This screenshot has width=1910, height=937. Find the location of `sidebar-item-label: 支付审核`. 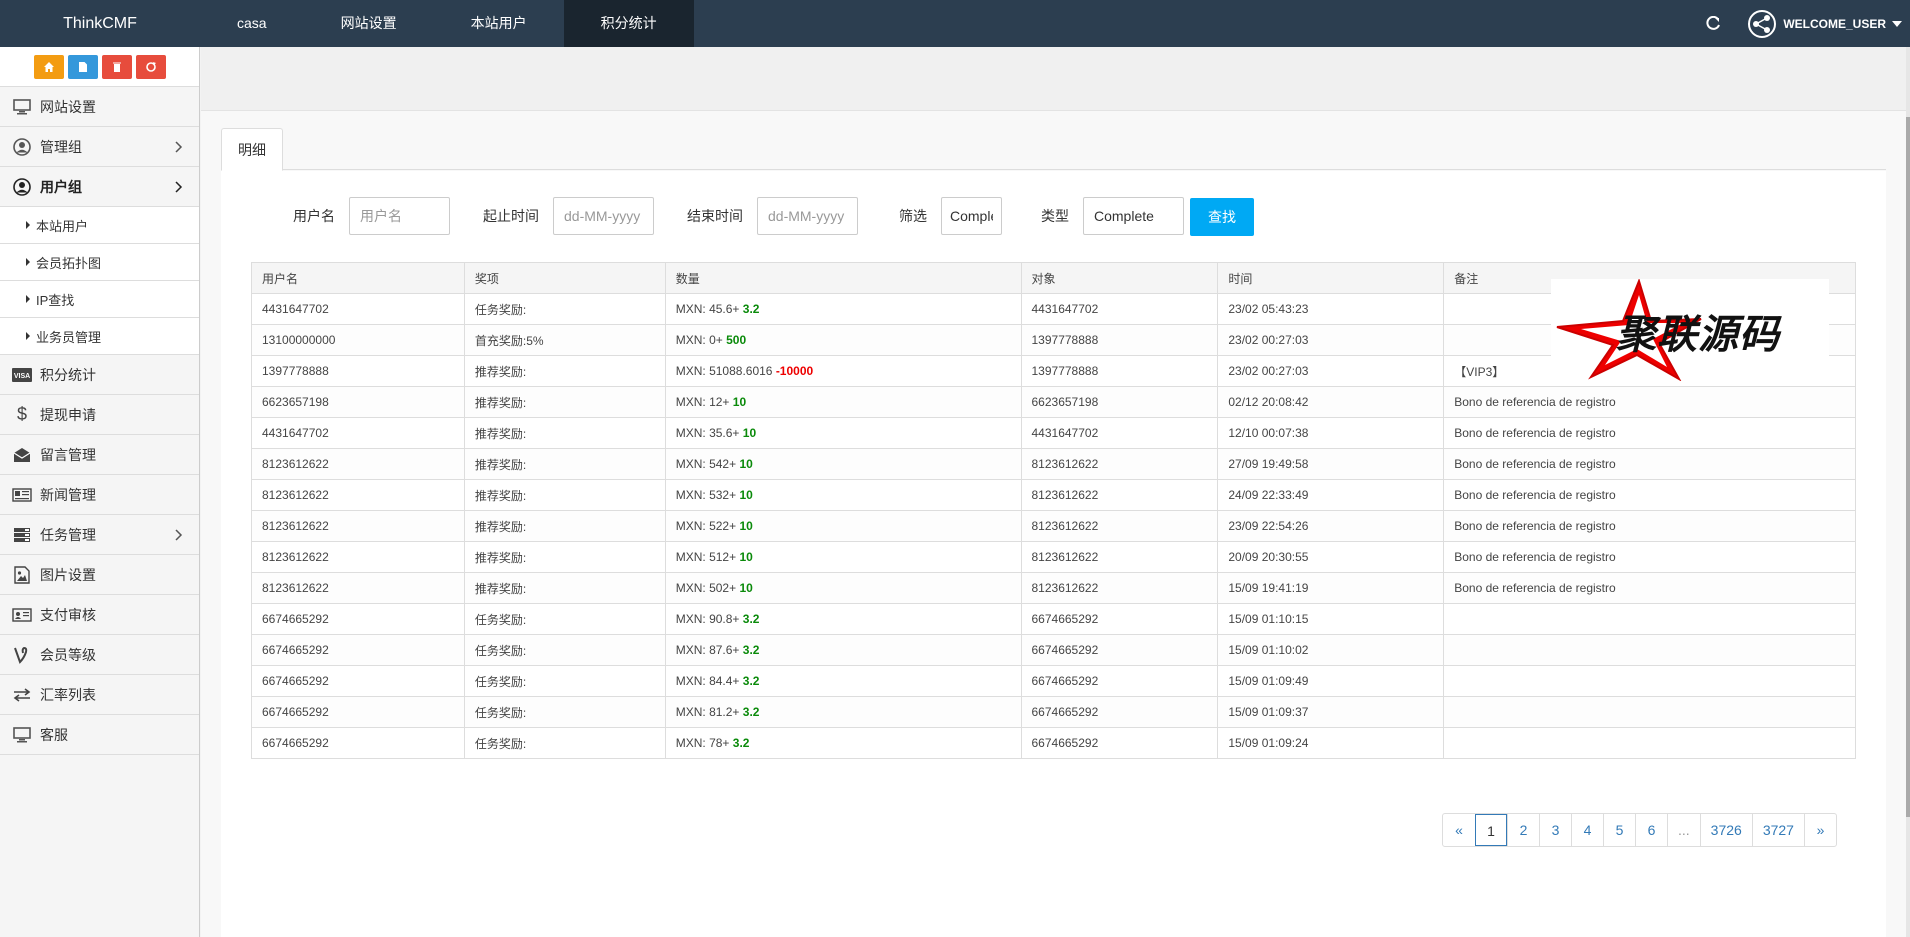

sidebar-item-label: 支付审核 is located at coordinates (68, 614).